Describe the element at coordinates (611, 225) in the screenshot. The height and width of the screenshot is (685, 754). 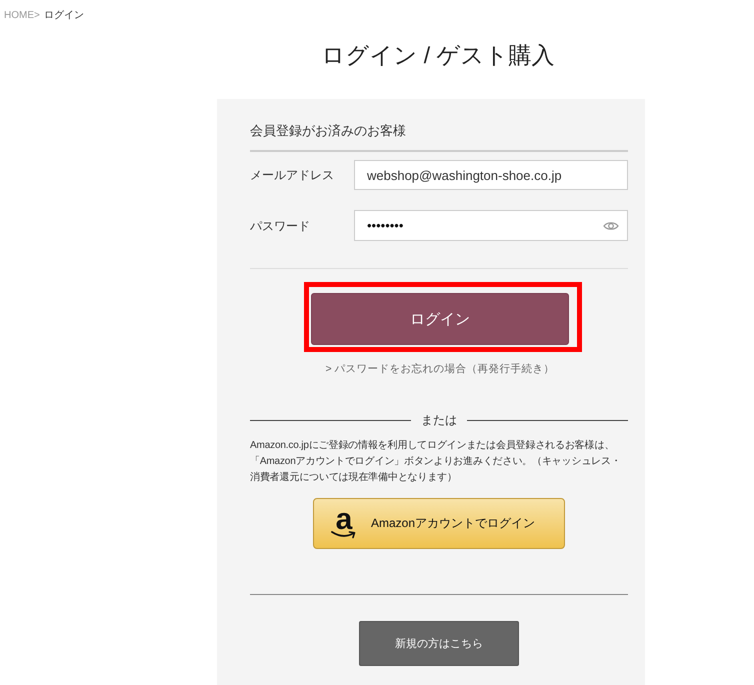
I see `eye-icon` at that location.